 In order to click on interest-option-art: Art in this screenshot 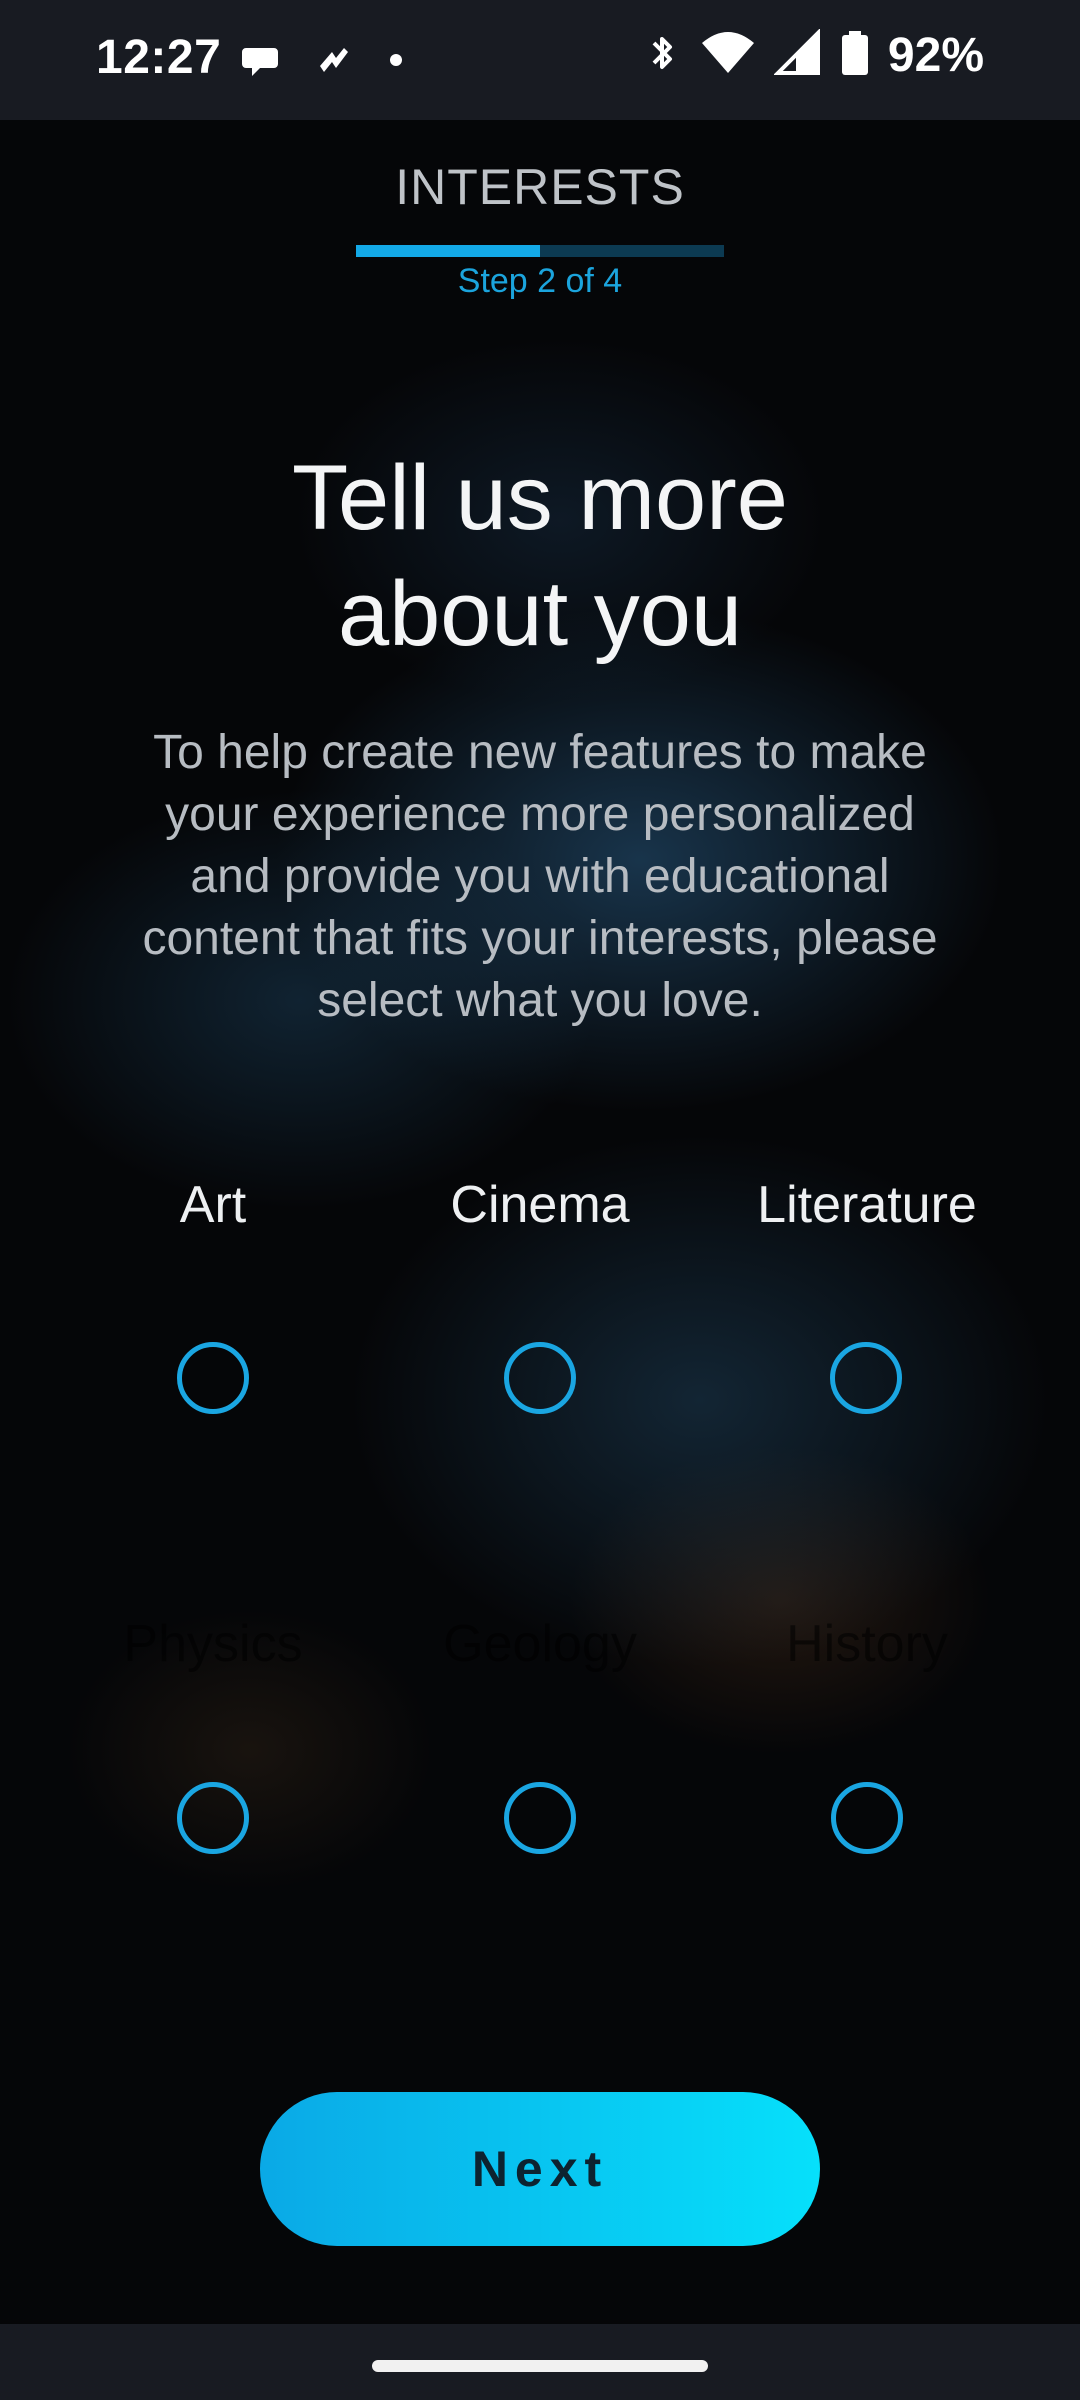, I will do `click(213, 1205)`.